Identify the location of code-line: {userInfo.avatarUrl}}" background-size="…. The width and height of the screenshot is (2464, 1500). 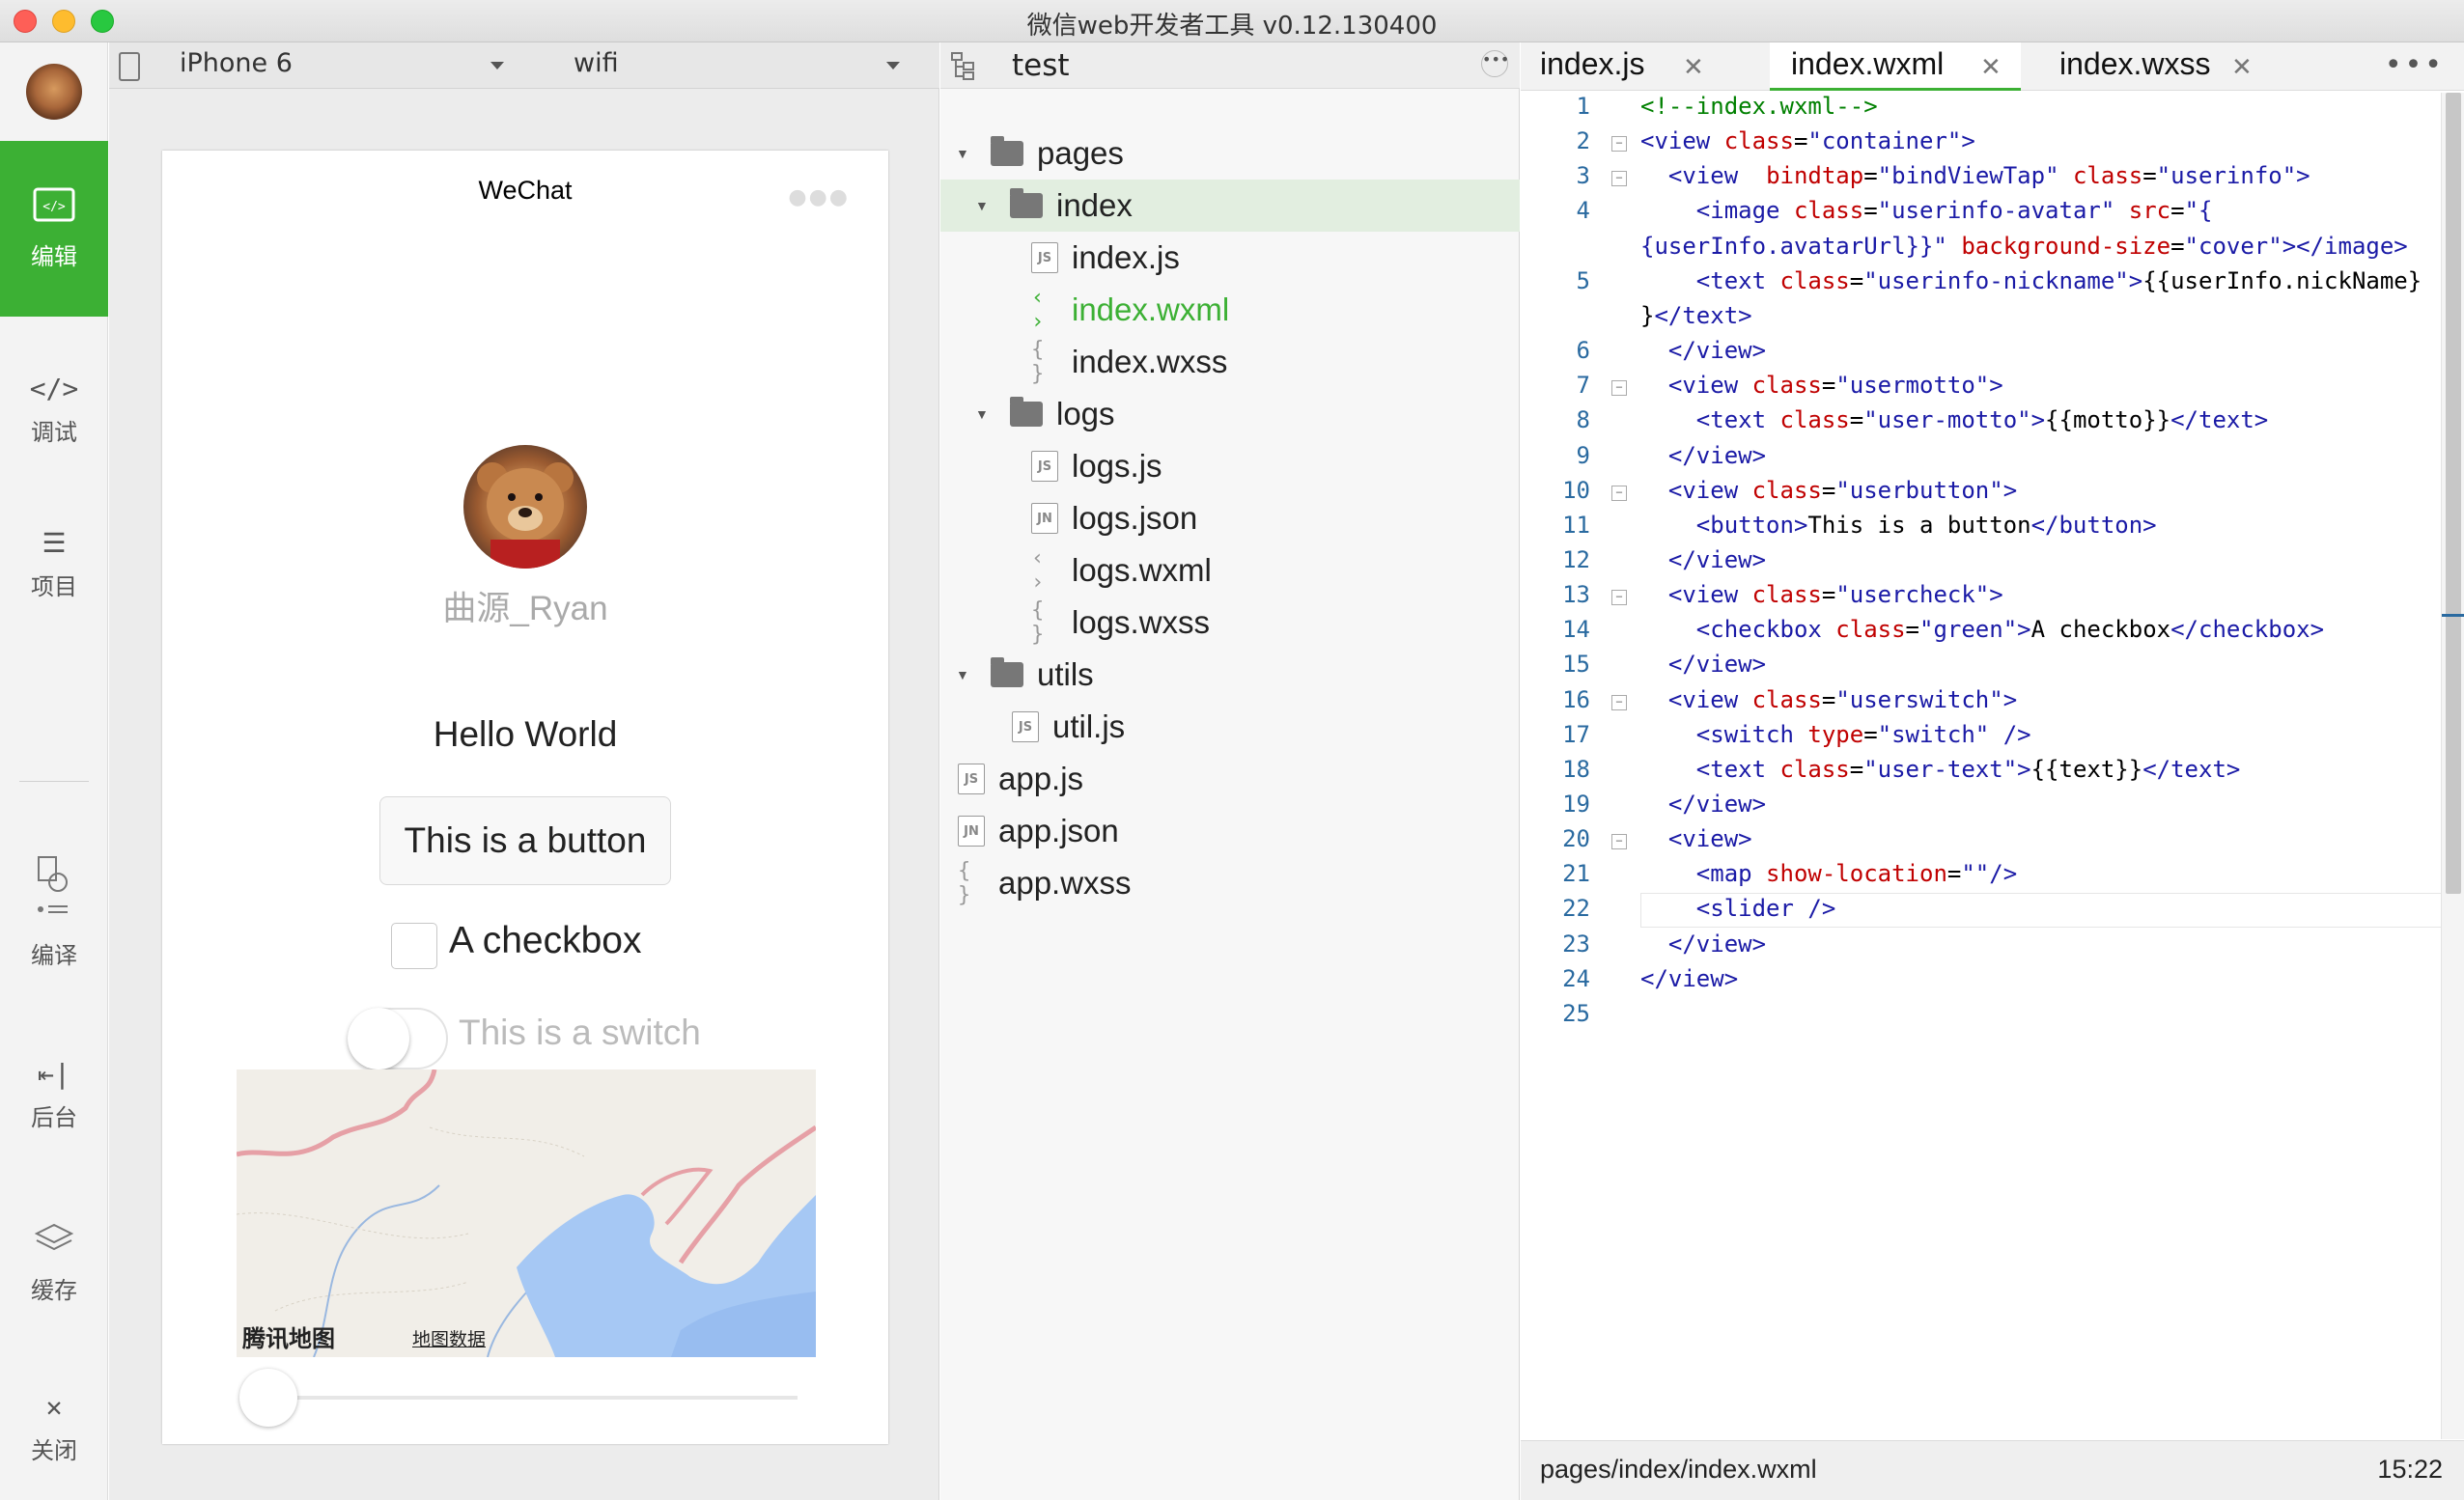
(2024, 246).